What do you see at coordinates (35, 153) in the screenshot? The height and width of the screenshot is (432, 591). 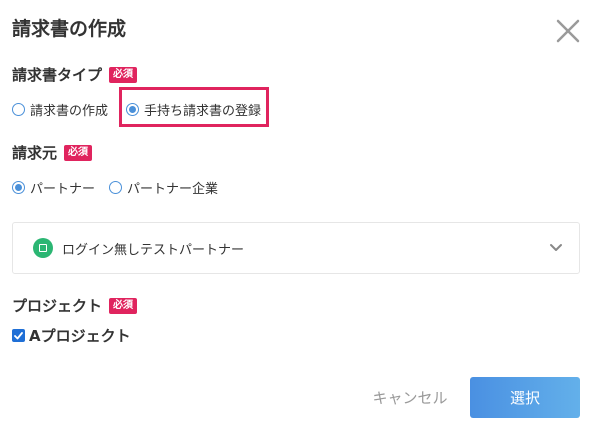 I see `issuer-label-text: 請求元` at bounding box center [35, 153].